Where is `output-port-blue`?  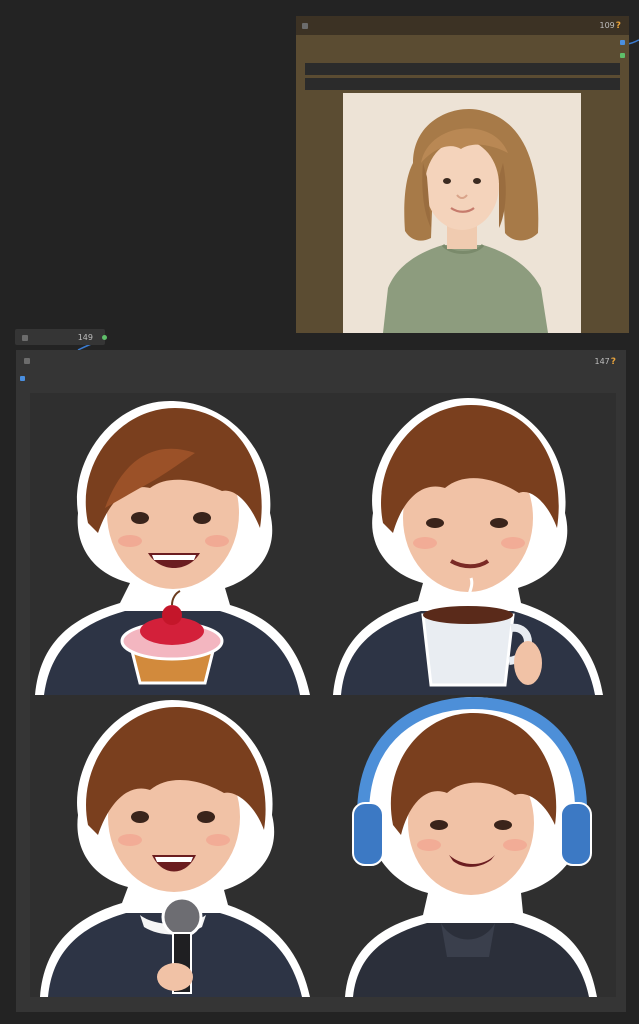
output-port-blue is located at coordinates (622, 42).